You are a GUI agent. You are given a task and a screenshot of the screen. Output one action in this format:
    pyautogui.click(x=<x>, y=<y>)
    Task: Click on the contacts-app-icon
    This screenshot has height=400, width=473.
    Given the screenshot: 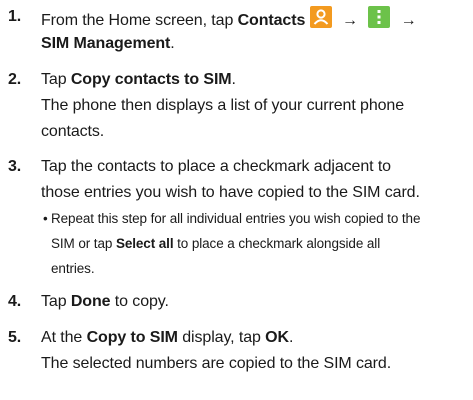 What is the action you would take?
    pyautogui.click(x=320, y=20)
    